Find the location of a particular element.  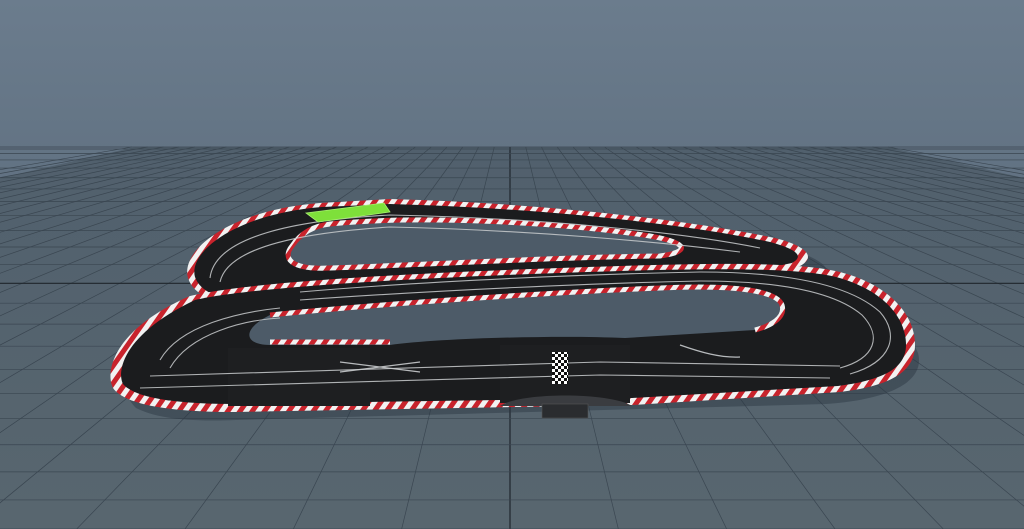

lap-counter is located at coordinates (565, 411).